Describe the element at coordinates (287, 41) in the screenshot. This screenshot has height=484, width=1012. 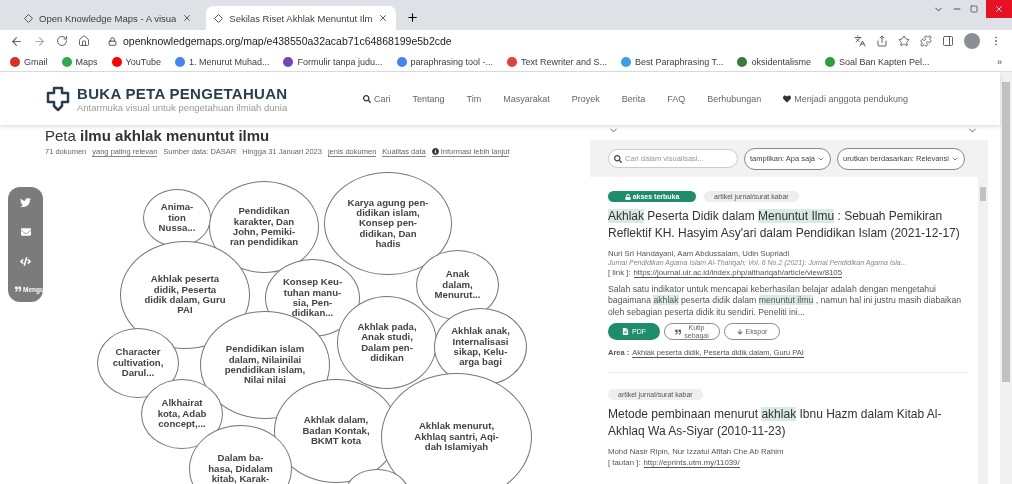
I see `url-text: openknowledgemaps.org/map/e438550a32acab71c64868199e5b2cde` at that location.